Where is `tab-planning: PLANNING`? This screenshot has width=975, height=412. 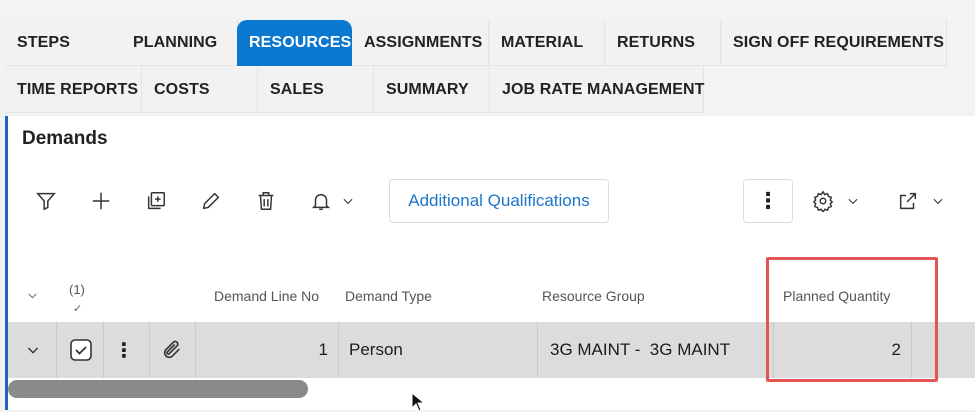
tab-planning: PLANNING is located at coordinates (179, 43).